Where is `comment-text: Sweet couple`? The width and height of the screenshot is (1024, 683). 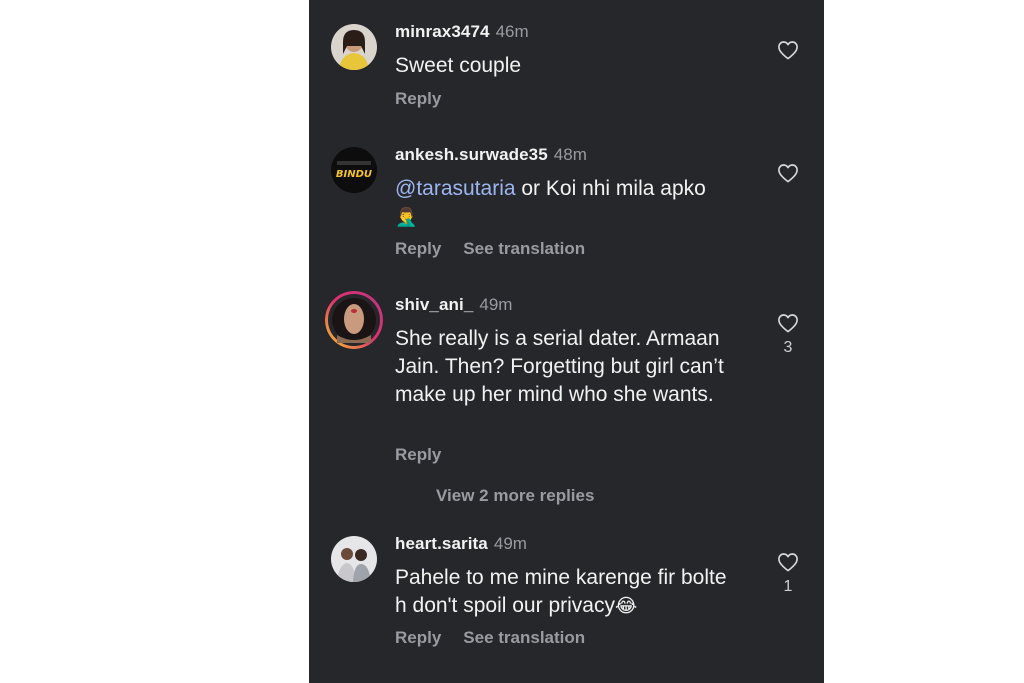 comment-text: Sweet couple is located at coordinates (458, 65).